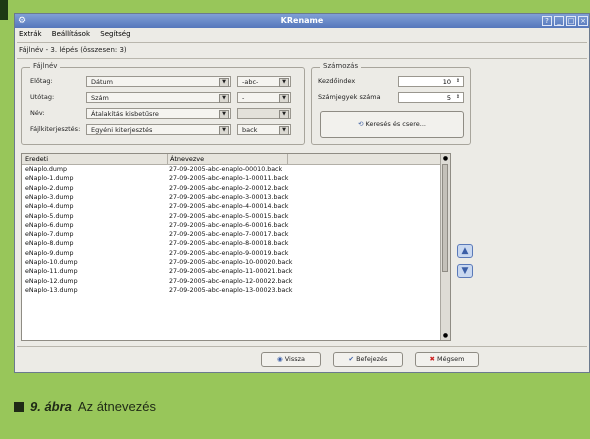  What do you see at coordinates (49, 244) in the screenshot?
I see `original-filename: eNaplo-8.dump` at bounding box center [49, 244].